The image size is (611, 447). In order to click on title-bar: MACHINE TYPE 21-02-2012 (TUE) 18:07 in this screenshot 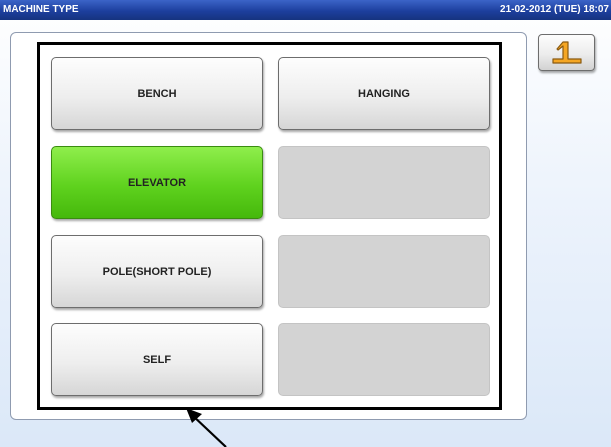, I will do `click(305, 10)`.